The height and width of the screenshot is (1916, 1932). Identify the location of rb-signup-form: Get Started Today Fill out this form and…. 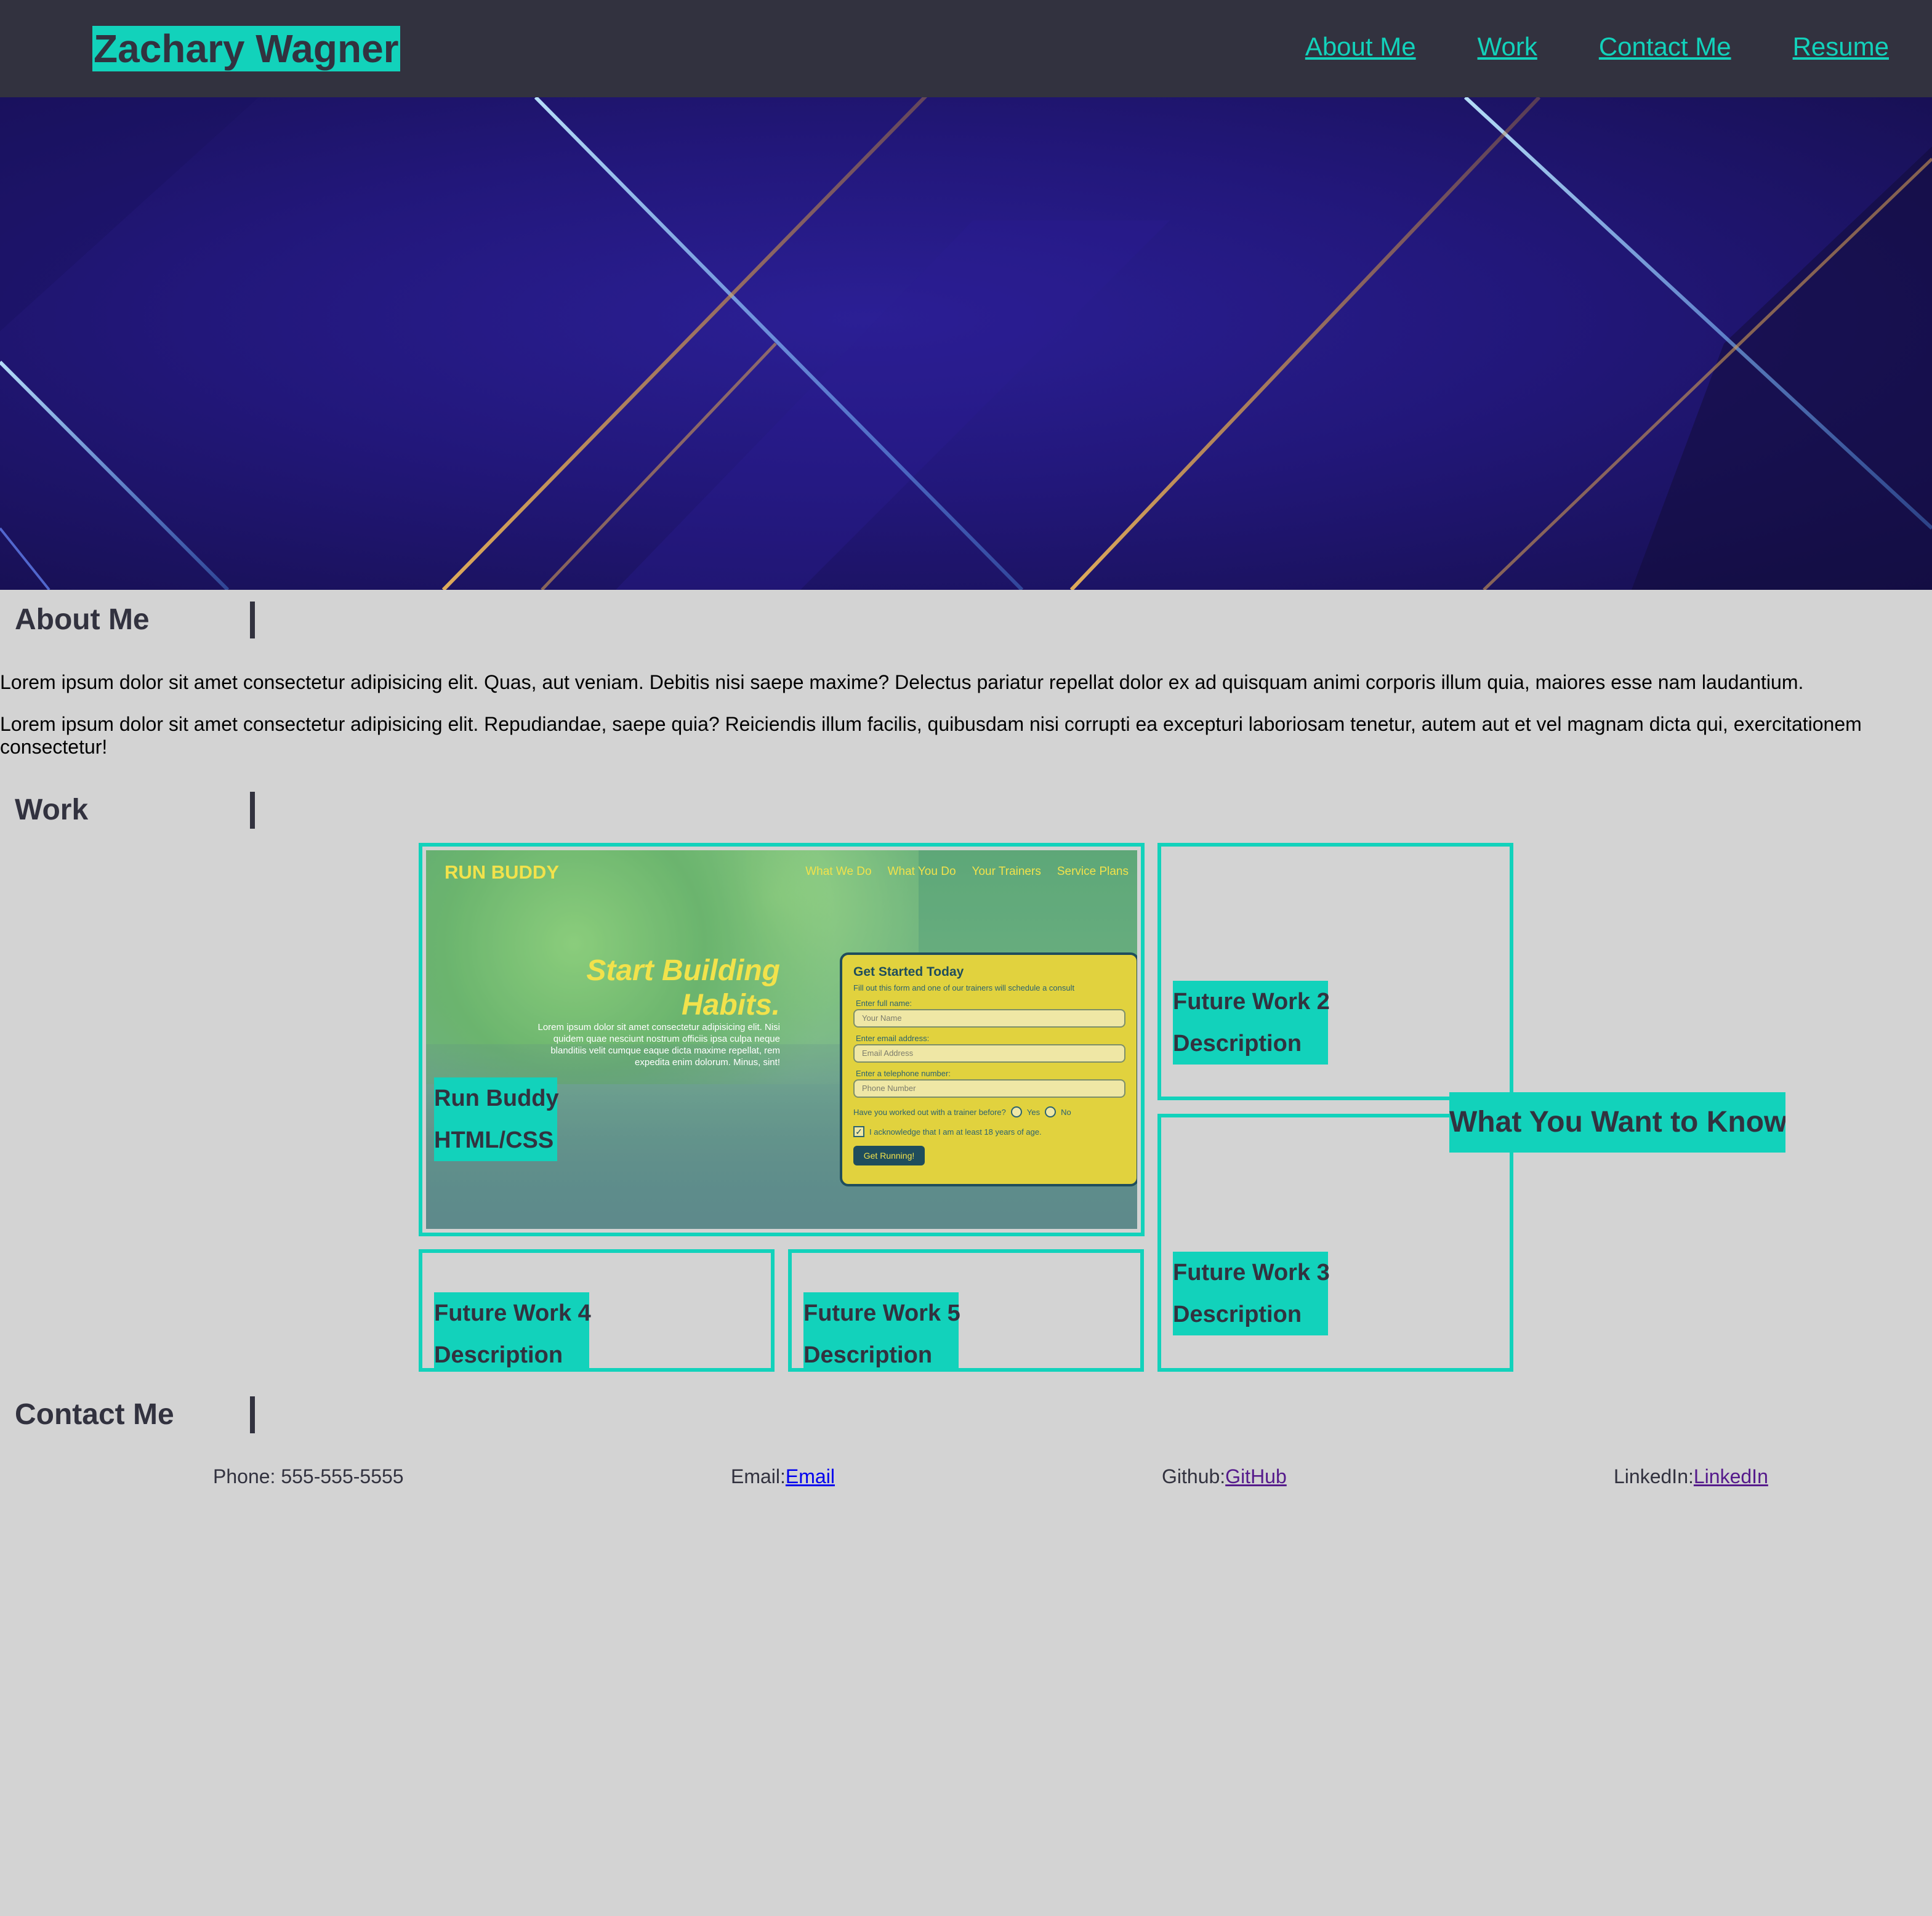
(988, 1069).